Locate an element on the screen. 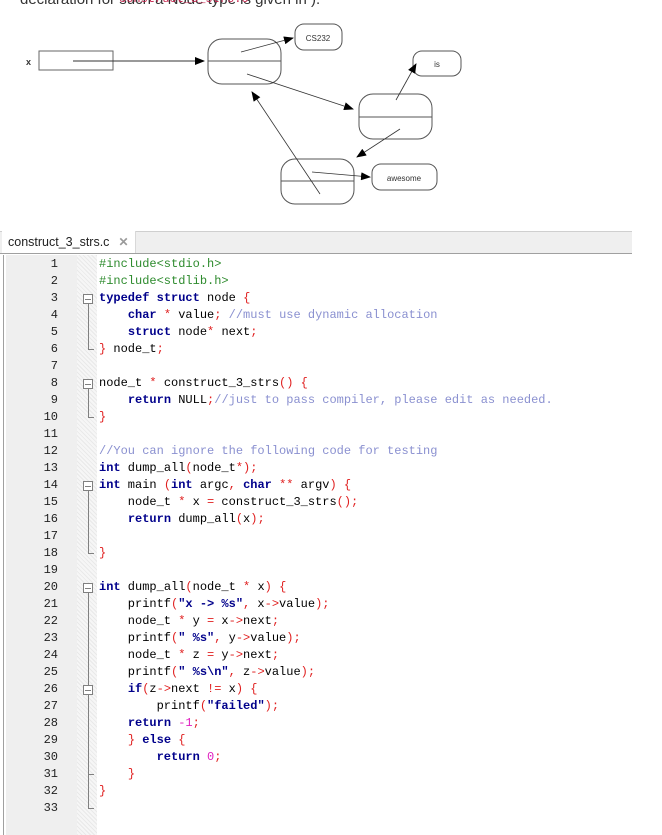  line-number: 9 is located at coordinates (54, 400).